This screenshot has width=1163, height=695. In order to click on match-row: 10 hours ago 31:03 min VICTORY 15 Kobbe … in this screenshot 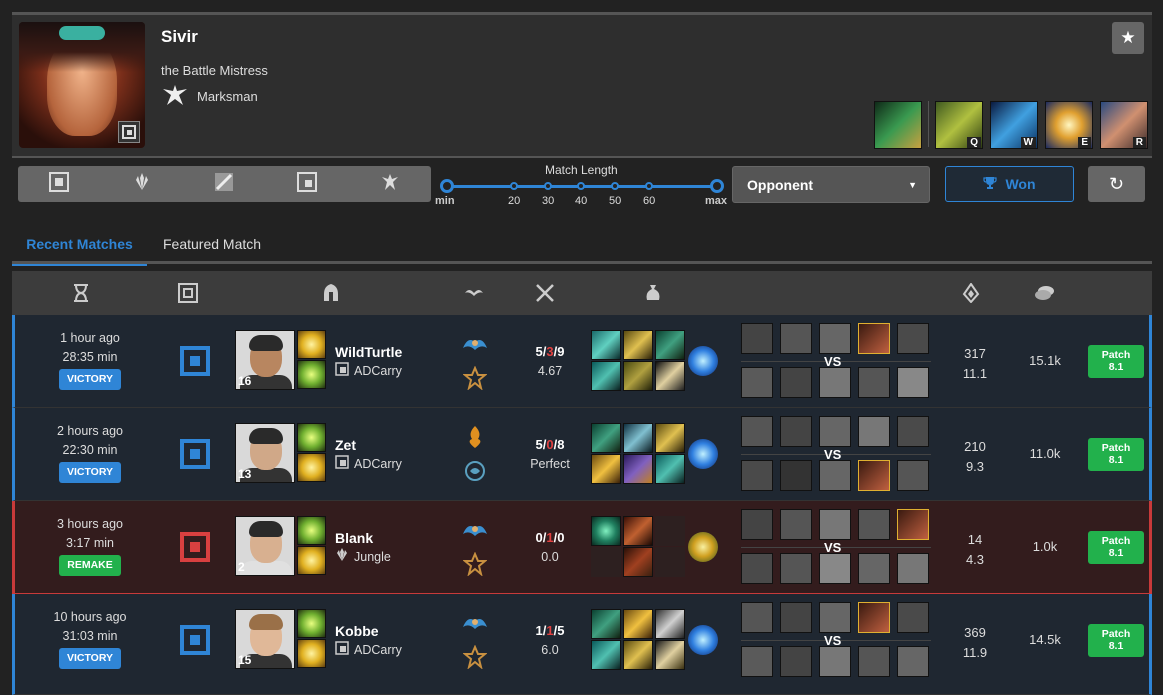, I will do `click(582, 644)`.